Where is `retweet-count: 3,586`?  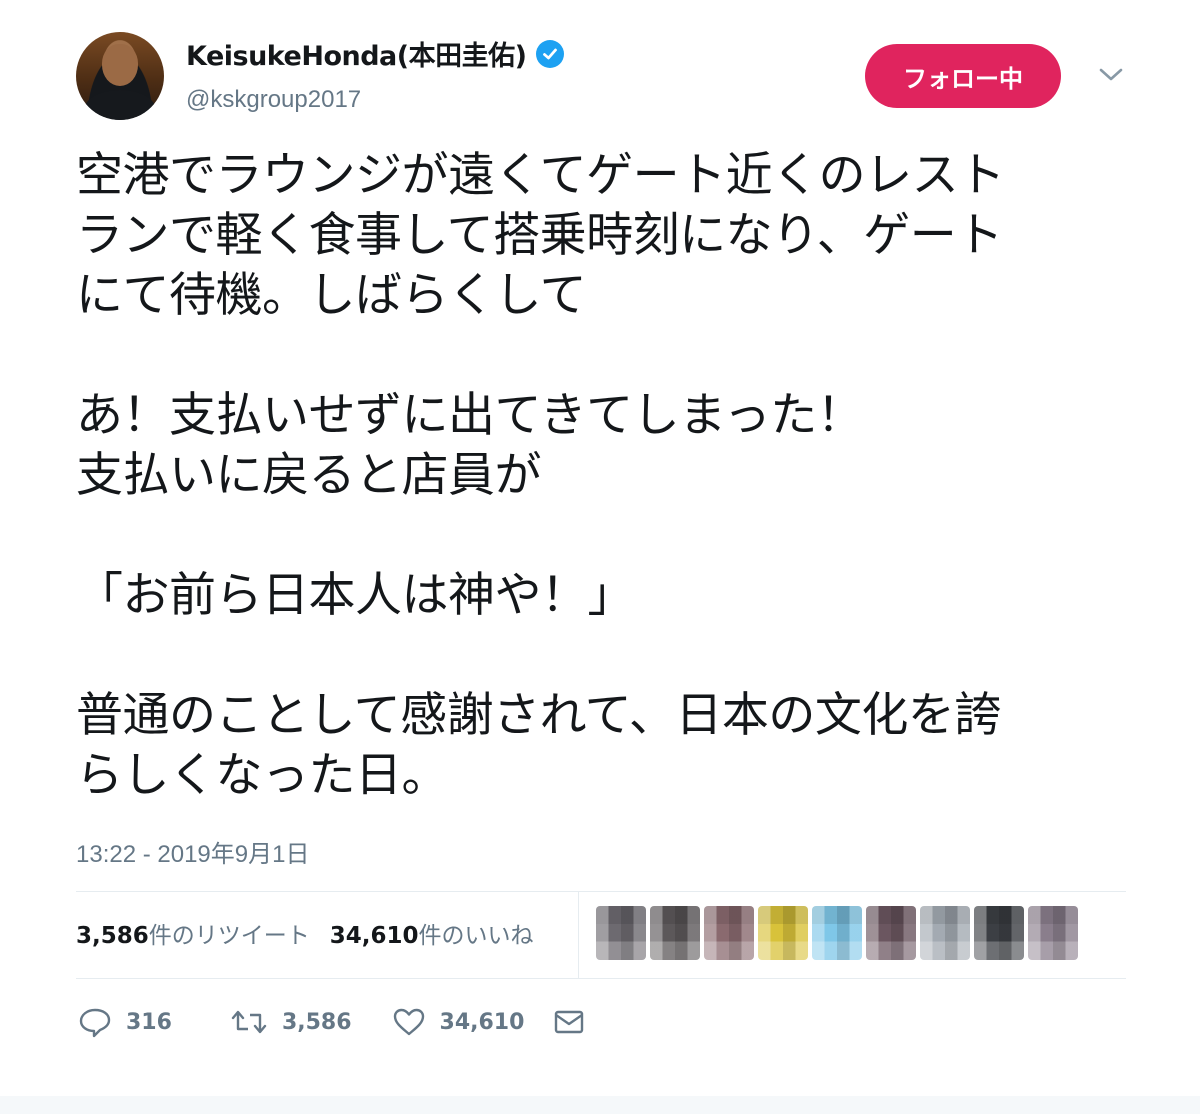
retweet-count: 3,586 is located at coordinates (316, 1022).